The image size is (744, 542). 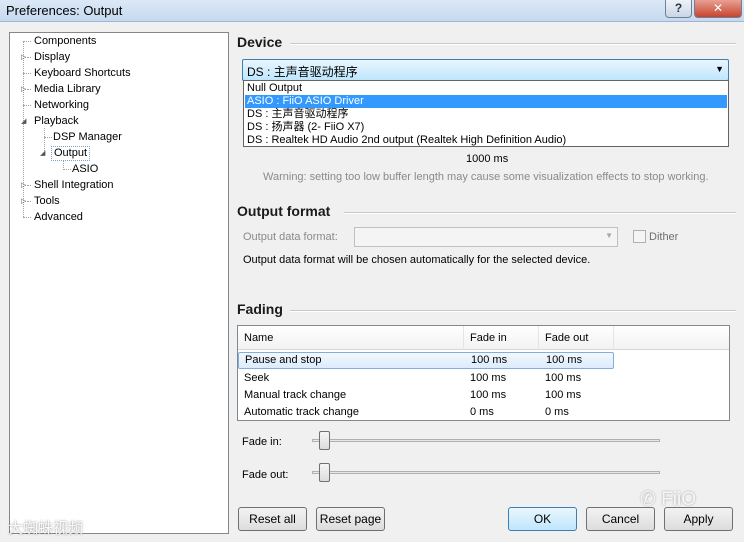 I want to click on video-watermark: 大蜘蛛视频, so click(x=46, y=528).